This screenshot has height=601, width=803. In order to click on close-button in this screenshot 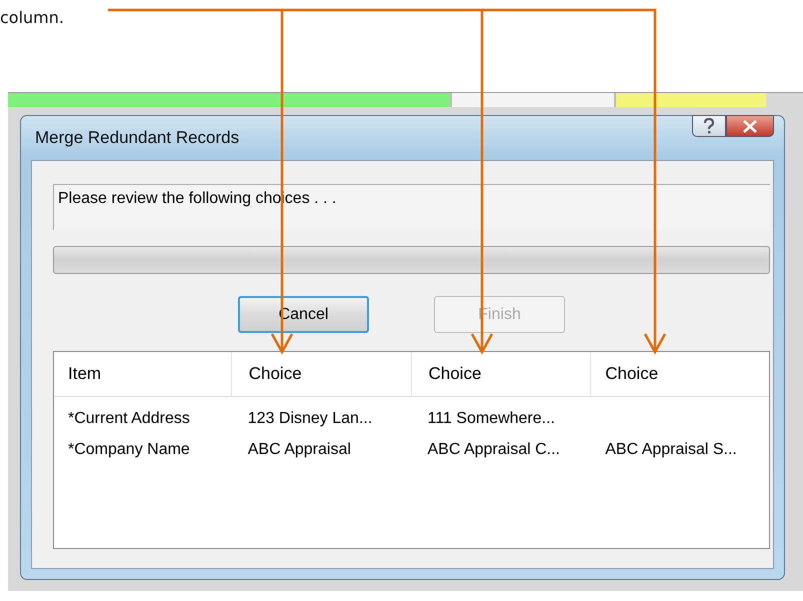, I will do `click(750, 126)`.